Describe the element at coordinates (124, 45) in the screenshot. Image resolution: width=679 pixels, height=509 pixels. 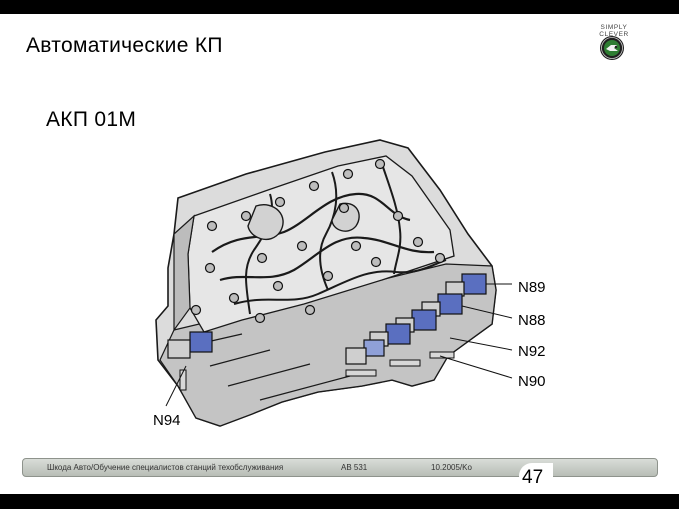
I see `slide-title: Автоматические КП` at that location.